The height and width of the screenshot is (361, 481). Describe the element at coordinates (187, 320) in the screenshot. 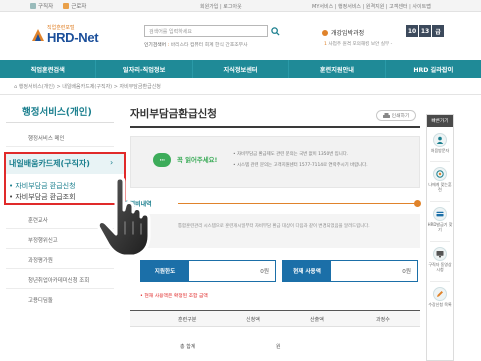

I see `column-header: 훈련구분` at that location.